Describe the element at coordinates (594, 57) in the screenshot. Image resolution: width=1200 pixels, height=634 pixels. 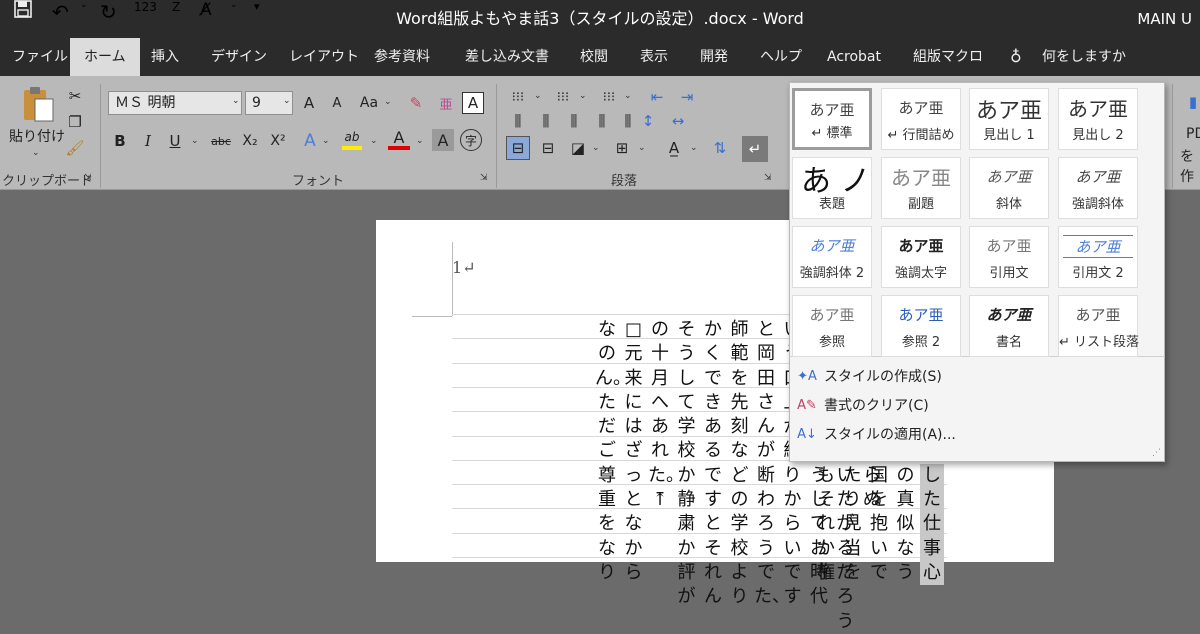
I see `tab-review: 校閲` at that location.